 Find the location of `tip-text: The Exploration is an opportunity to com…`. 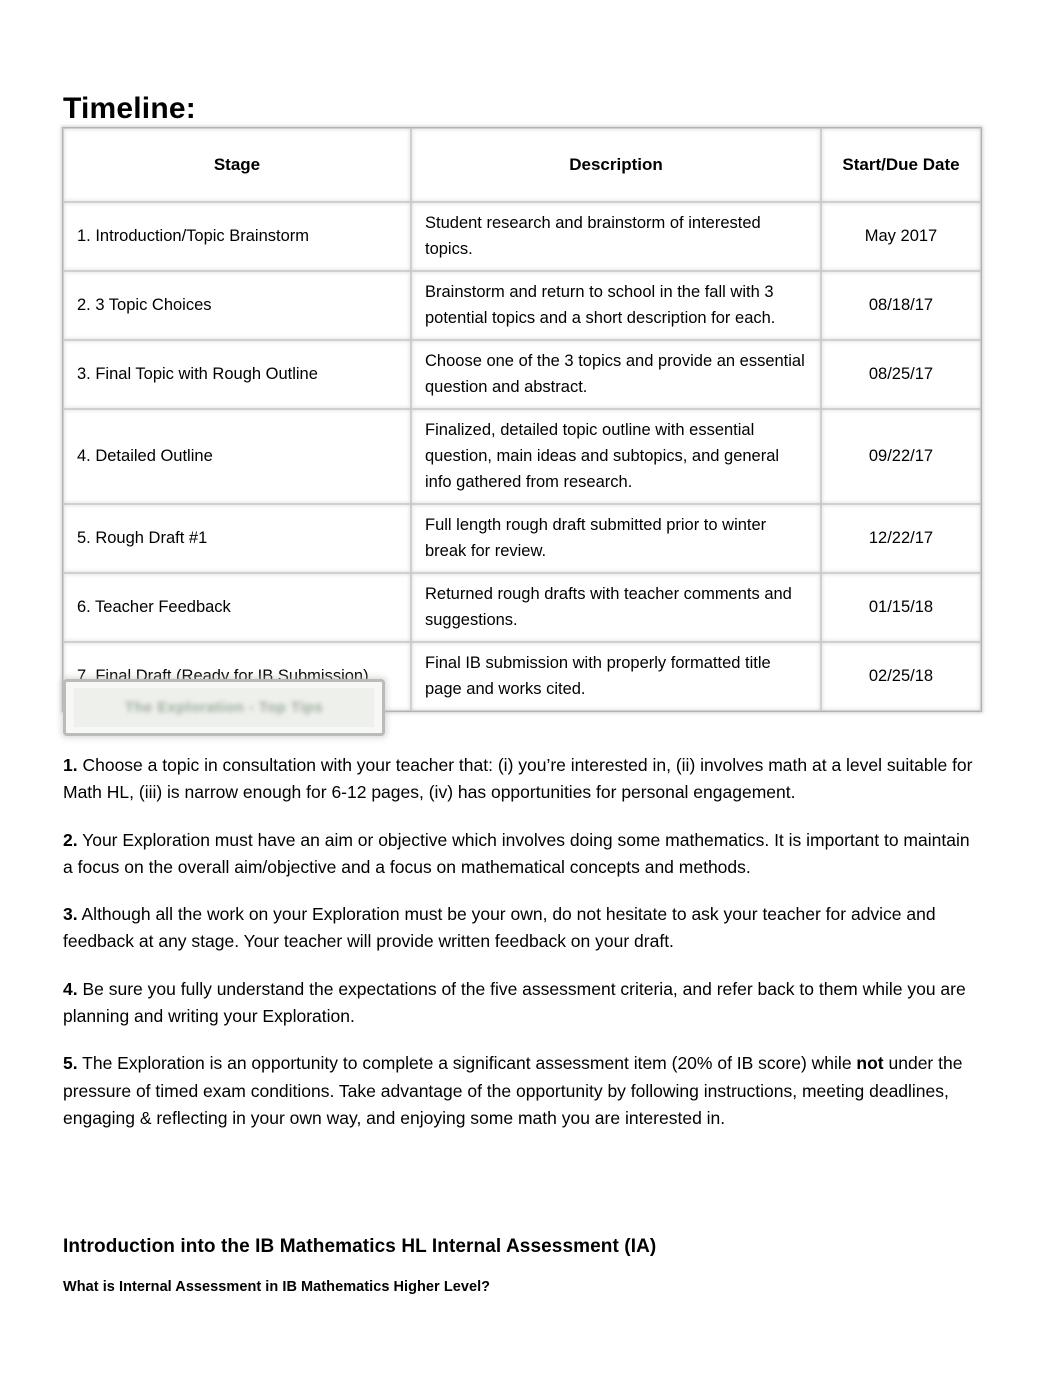

tip-text: The Exploration is an opportunity to com… is located at coordinates (467, 1063).